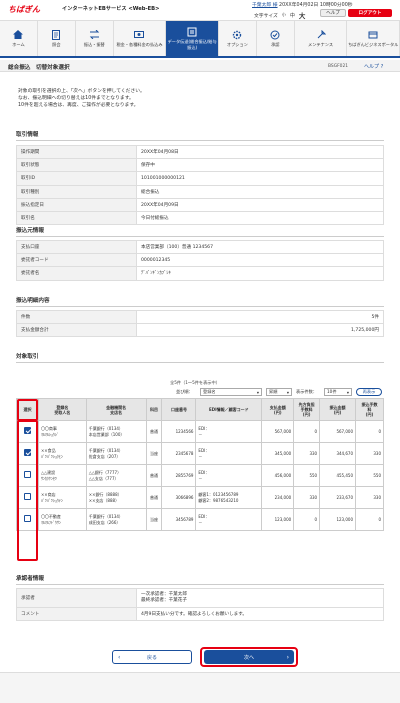 The image size is (400, 703). Describe the element at coordinates (200, 317) in the screenshot. I see `table-row: 件数 5件` at that location.